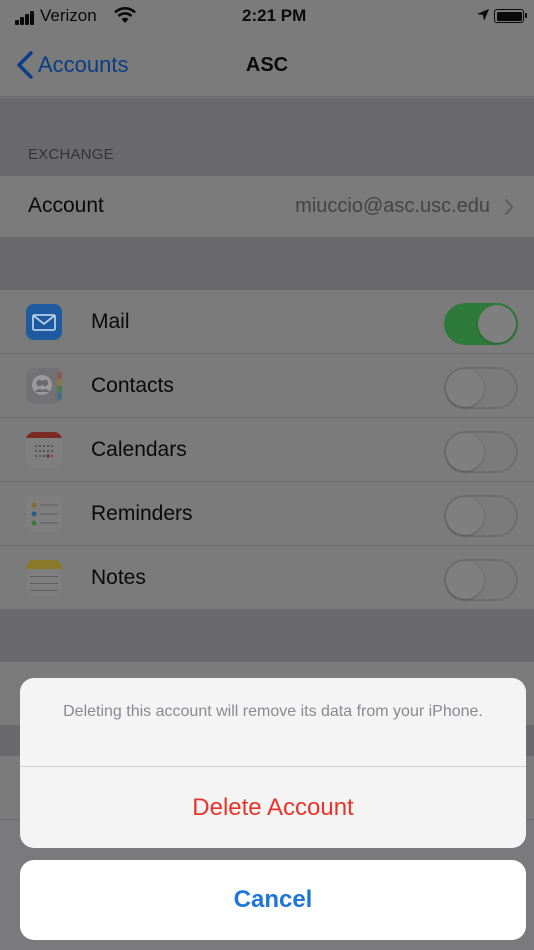  What do you see at coordinates (509, 207) in the screenshot?
I see `chevron-right-icon` at bounding box center [509, 207].